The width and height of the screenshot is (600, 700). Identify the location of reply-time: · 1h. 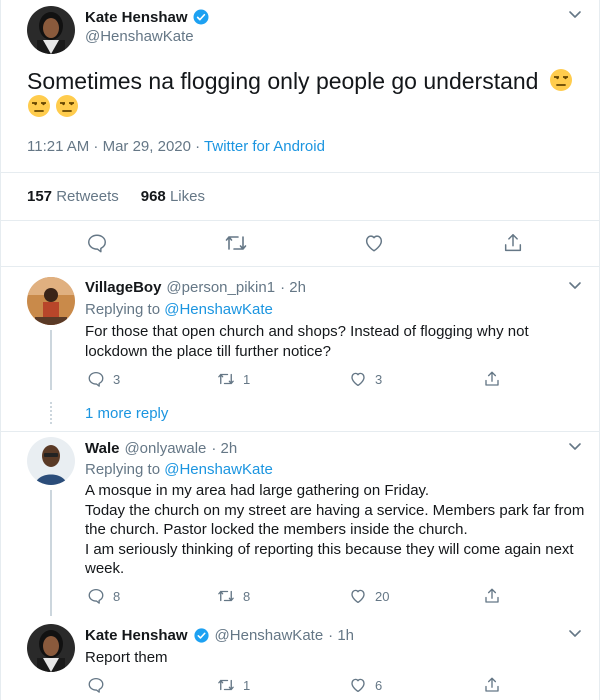
(341, 635).